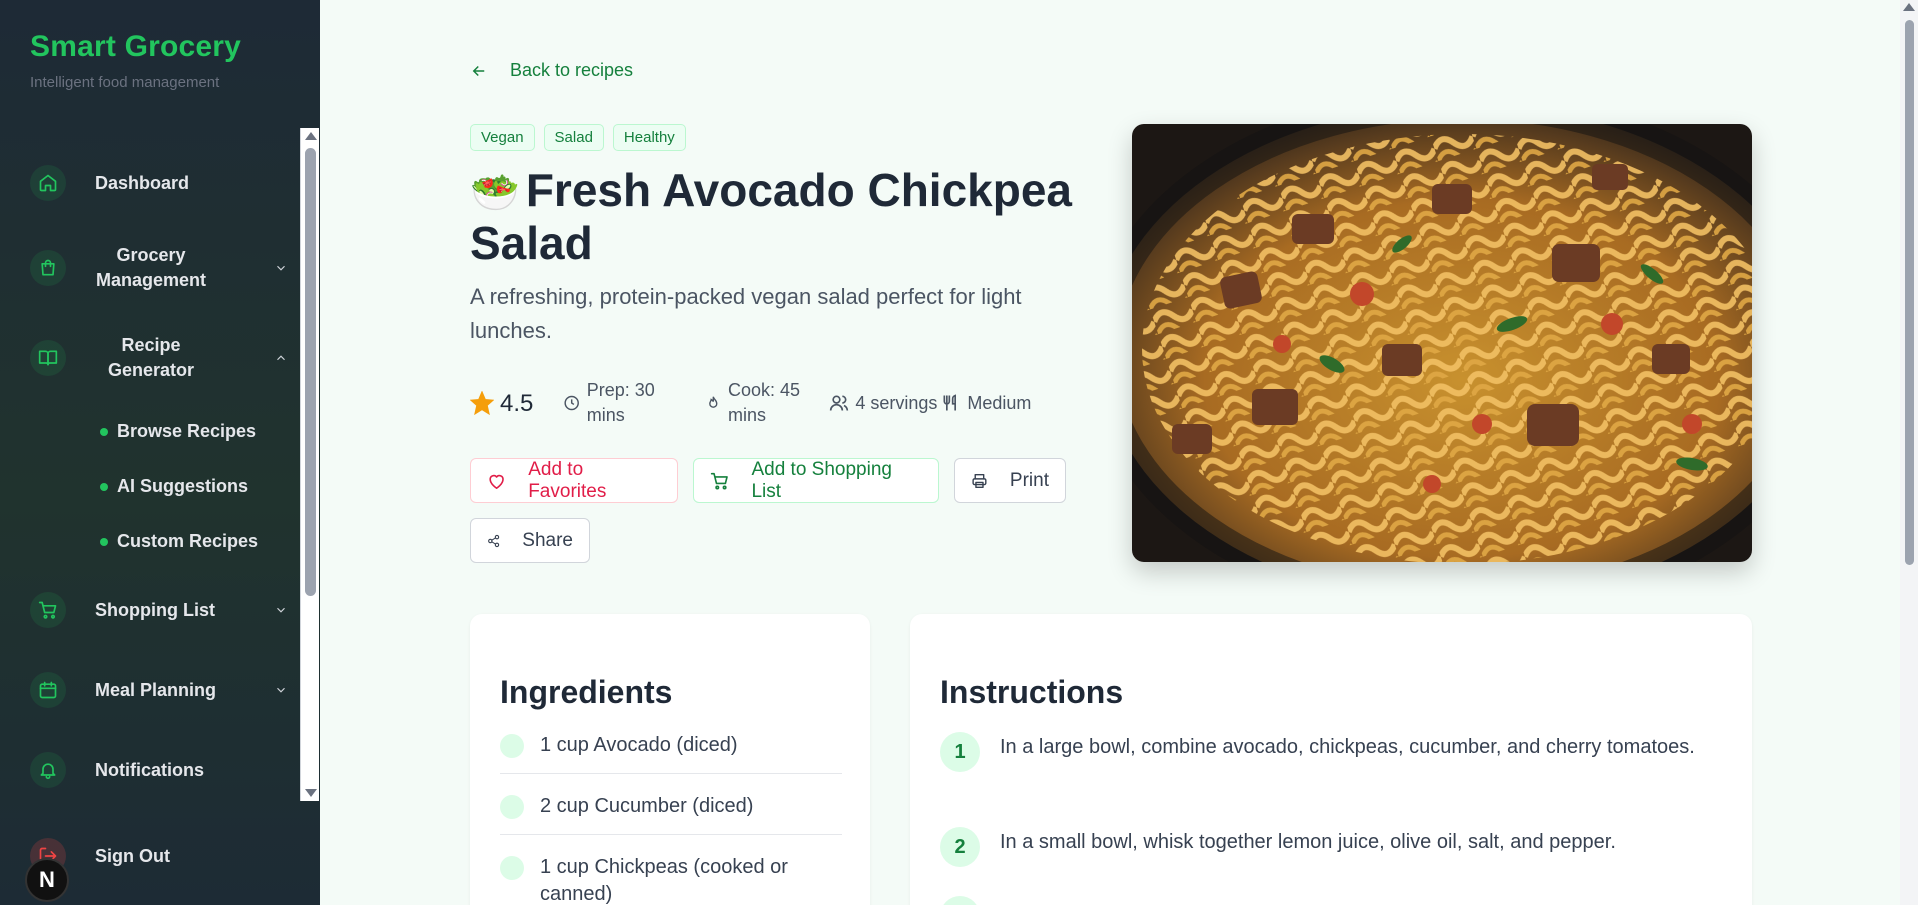 This screenshot has height=905, width=1918. I want to click on ingredient-text: 1 cup Chickpeas (cooked or canned), so click(664, 880).